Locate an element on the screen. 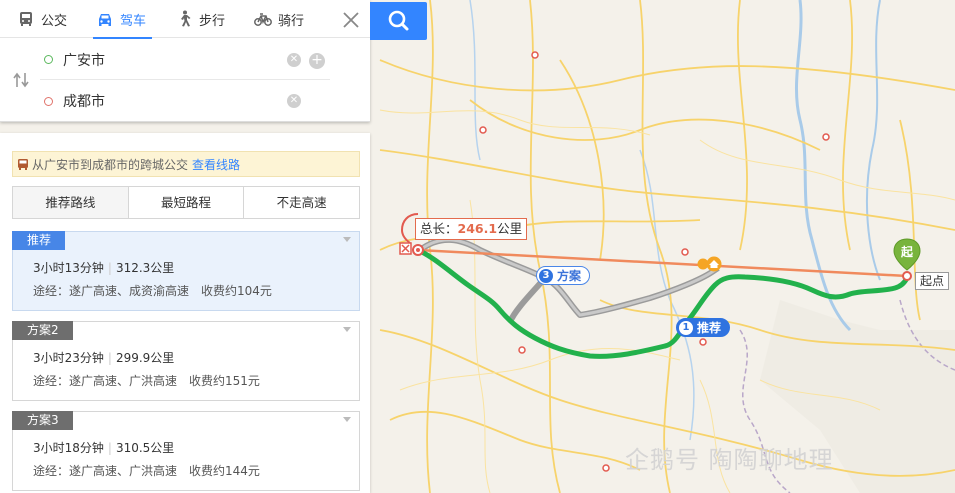 The width and height of the screenshot is (955, 493). plan-summary: 3小时18分钟 | 310.5公里 is located at coordinates (104, 448).